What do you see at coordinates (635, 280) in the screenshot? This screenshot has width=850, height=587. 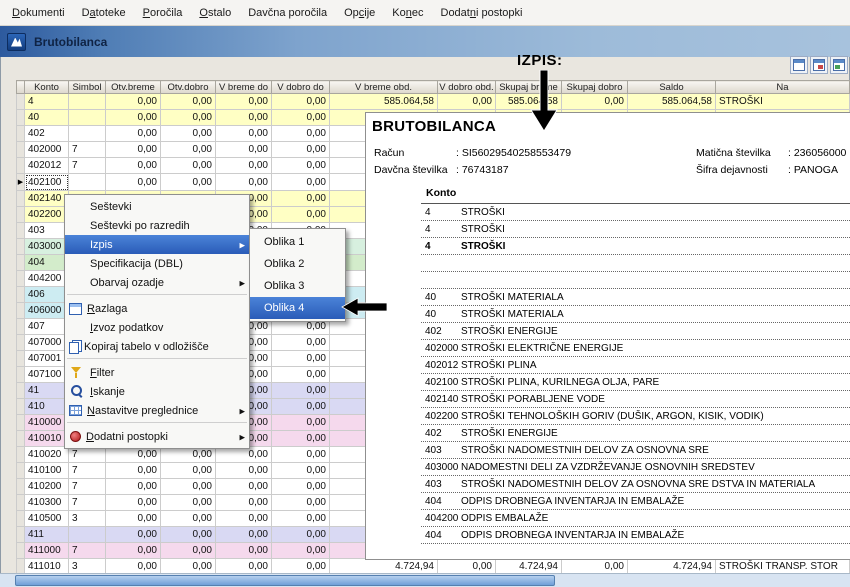 I see `report-line` at bounding box center [635, 280].